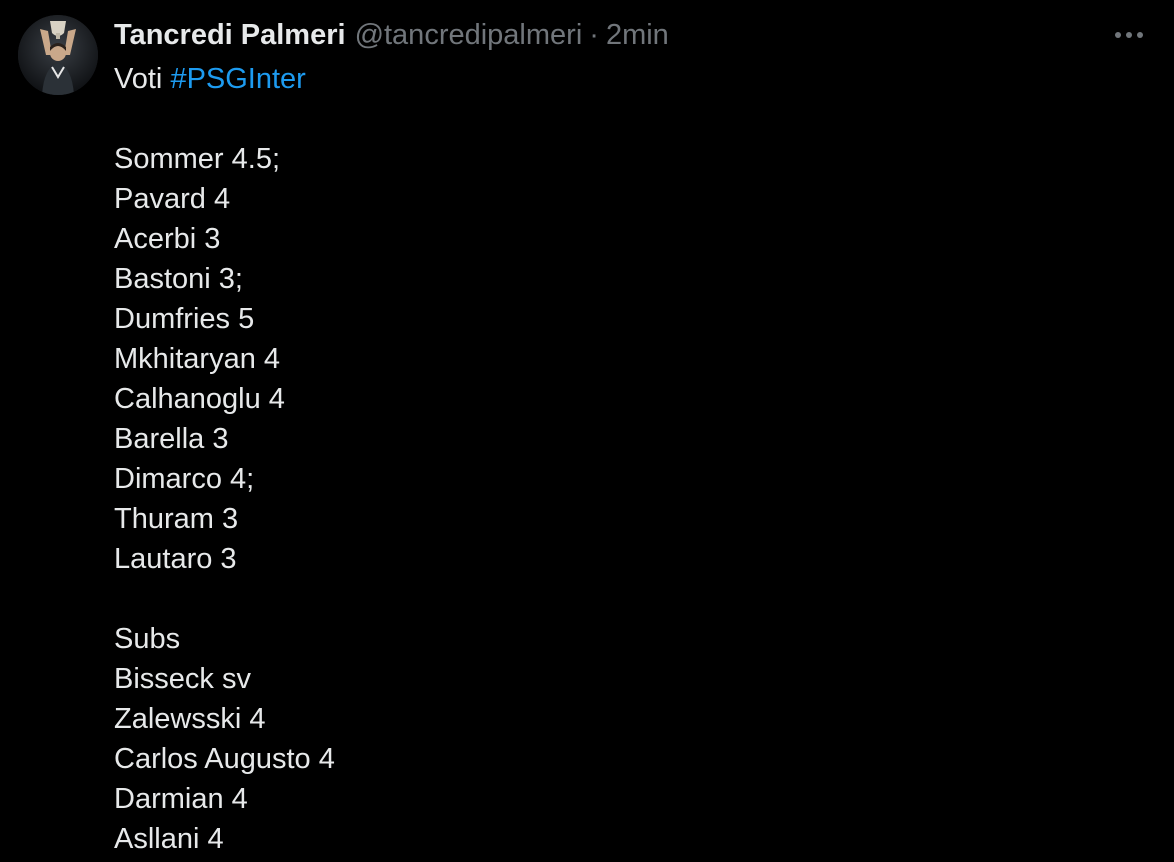 The width and height of the screenshot is (1174, 862). What do you see at coordinates (1129, 35) in the screenshot?
I see `more-horizontal-icon` at bounding box center [1129, 35].